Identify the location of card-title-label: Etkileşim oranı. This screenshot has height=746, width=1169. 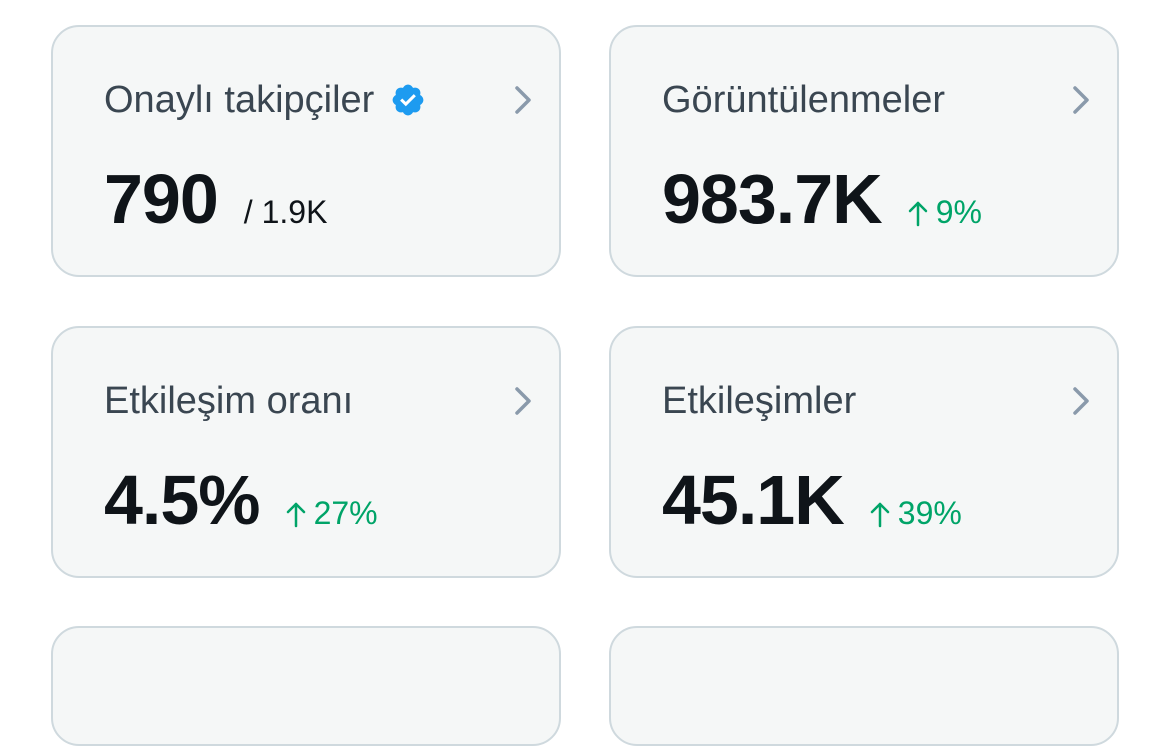
(229, 401).